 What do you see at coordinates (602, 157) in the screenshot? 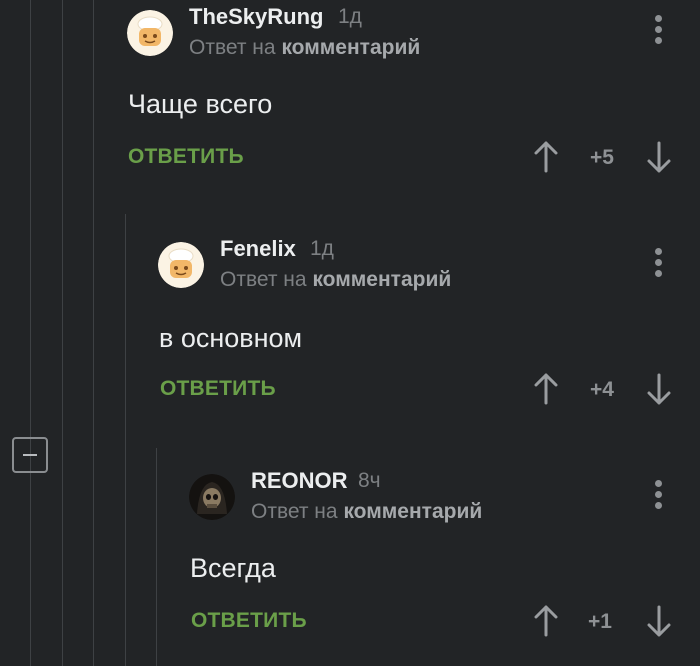
I see `comment-score: +5` at bounding box center [602, 157].